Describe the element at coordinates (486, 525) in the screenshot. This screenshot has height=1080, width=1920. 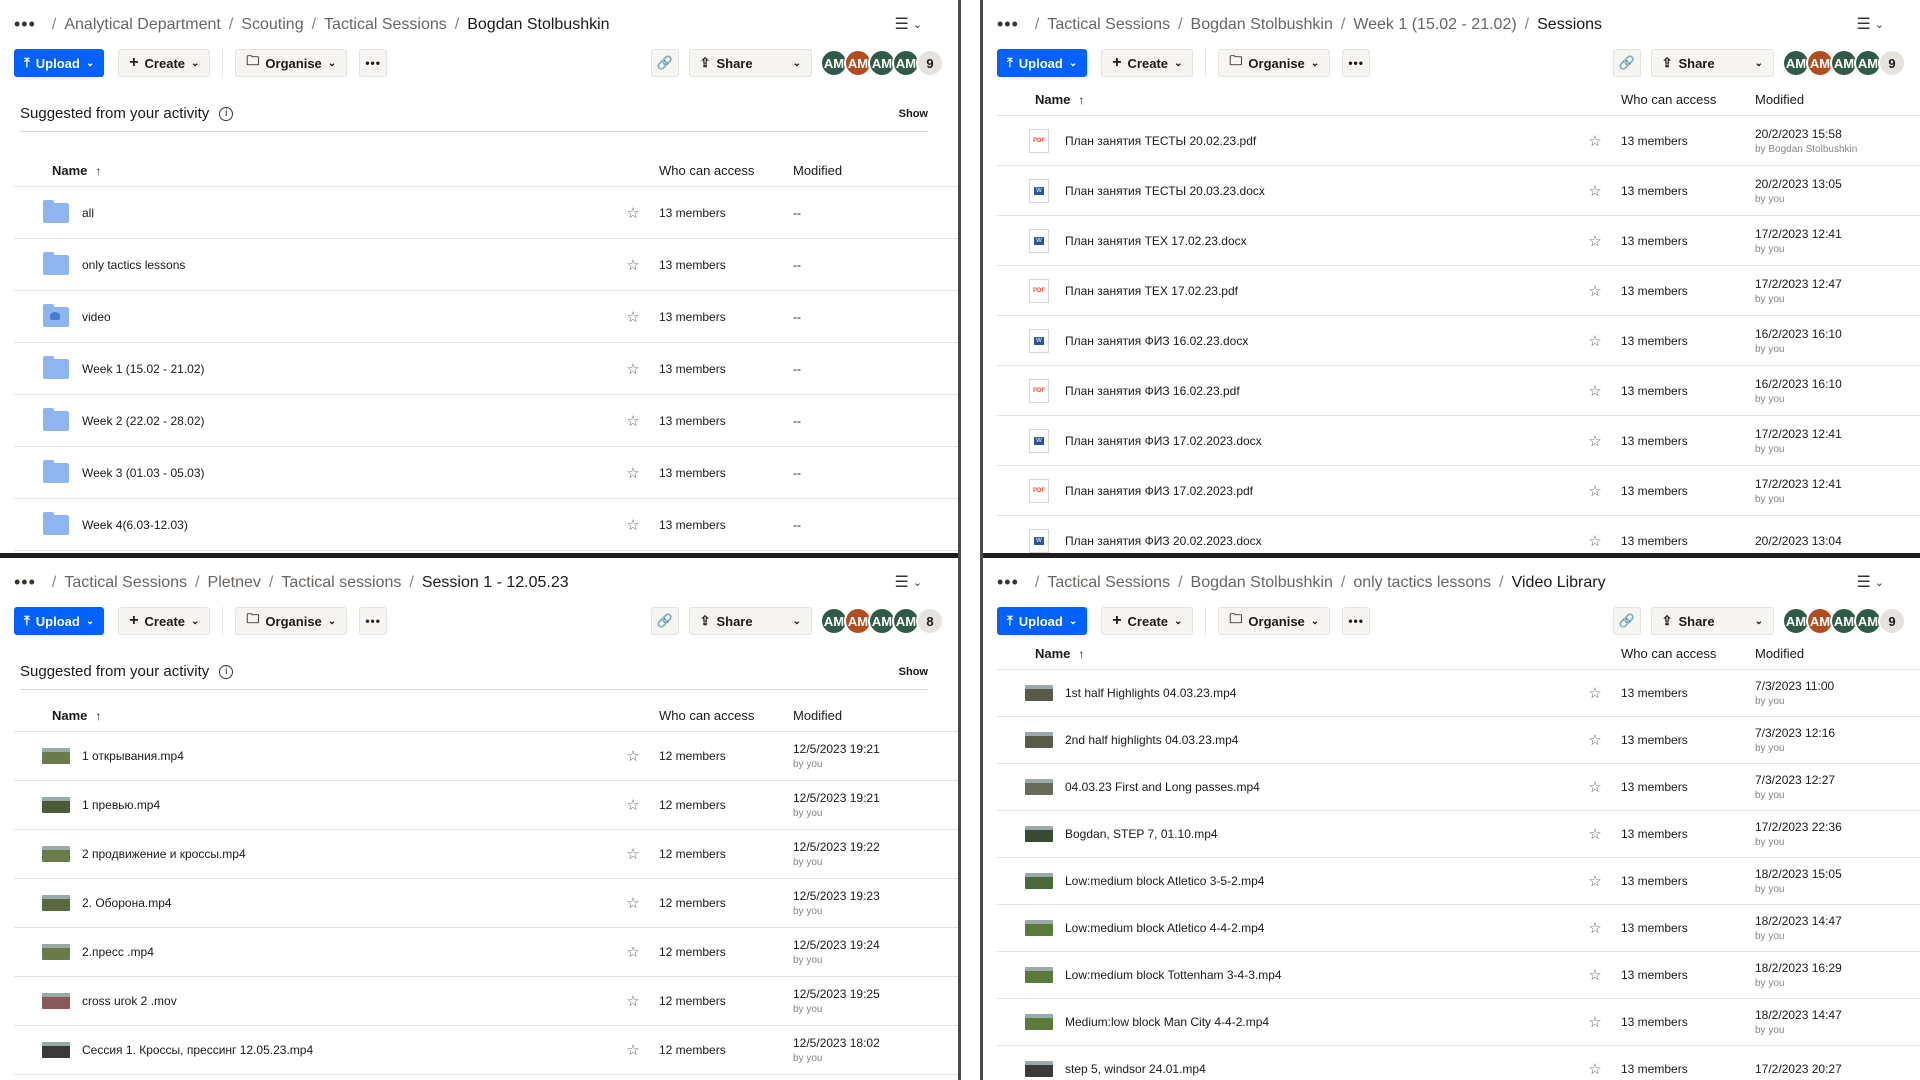
I see `table-row: Week 4(6.03-12.03) ☆ 13 members --` at that location.